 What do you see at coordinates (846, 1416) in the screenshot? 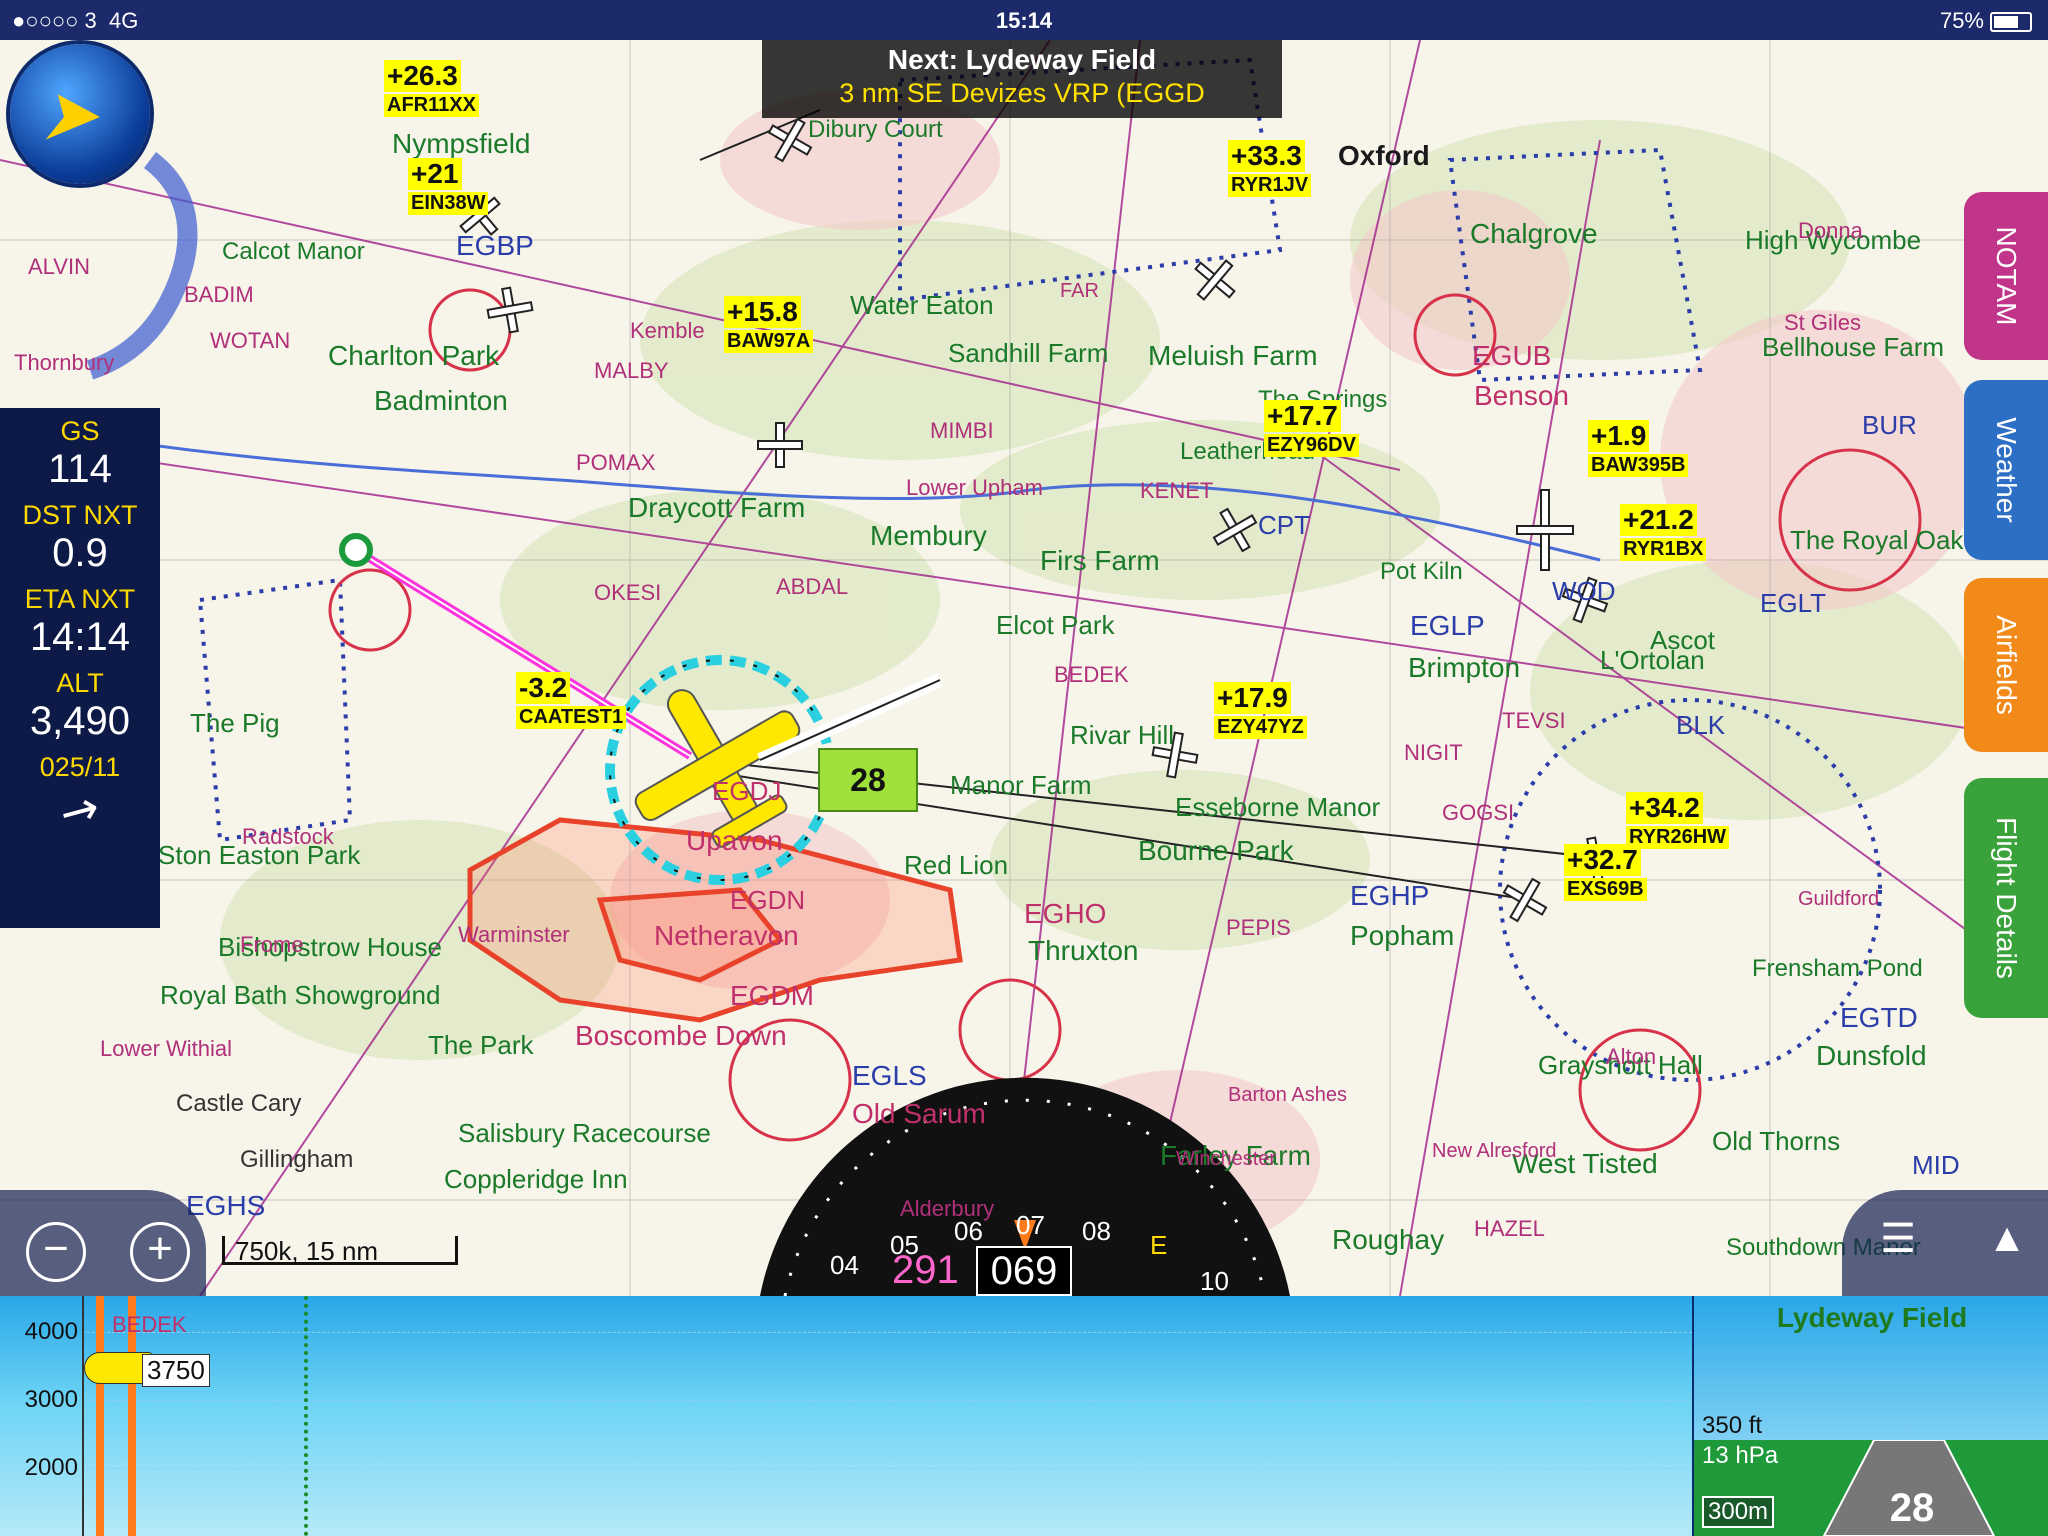
I see `vertical-profile: 4000 3000 2000 BEDEK 3750` at bounding box center [846, 1416].